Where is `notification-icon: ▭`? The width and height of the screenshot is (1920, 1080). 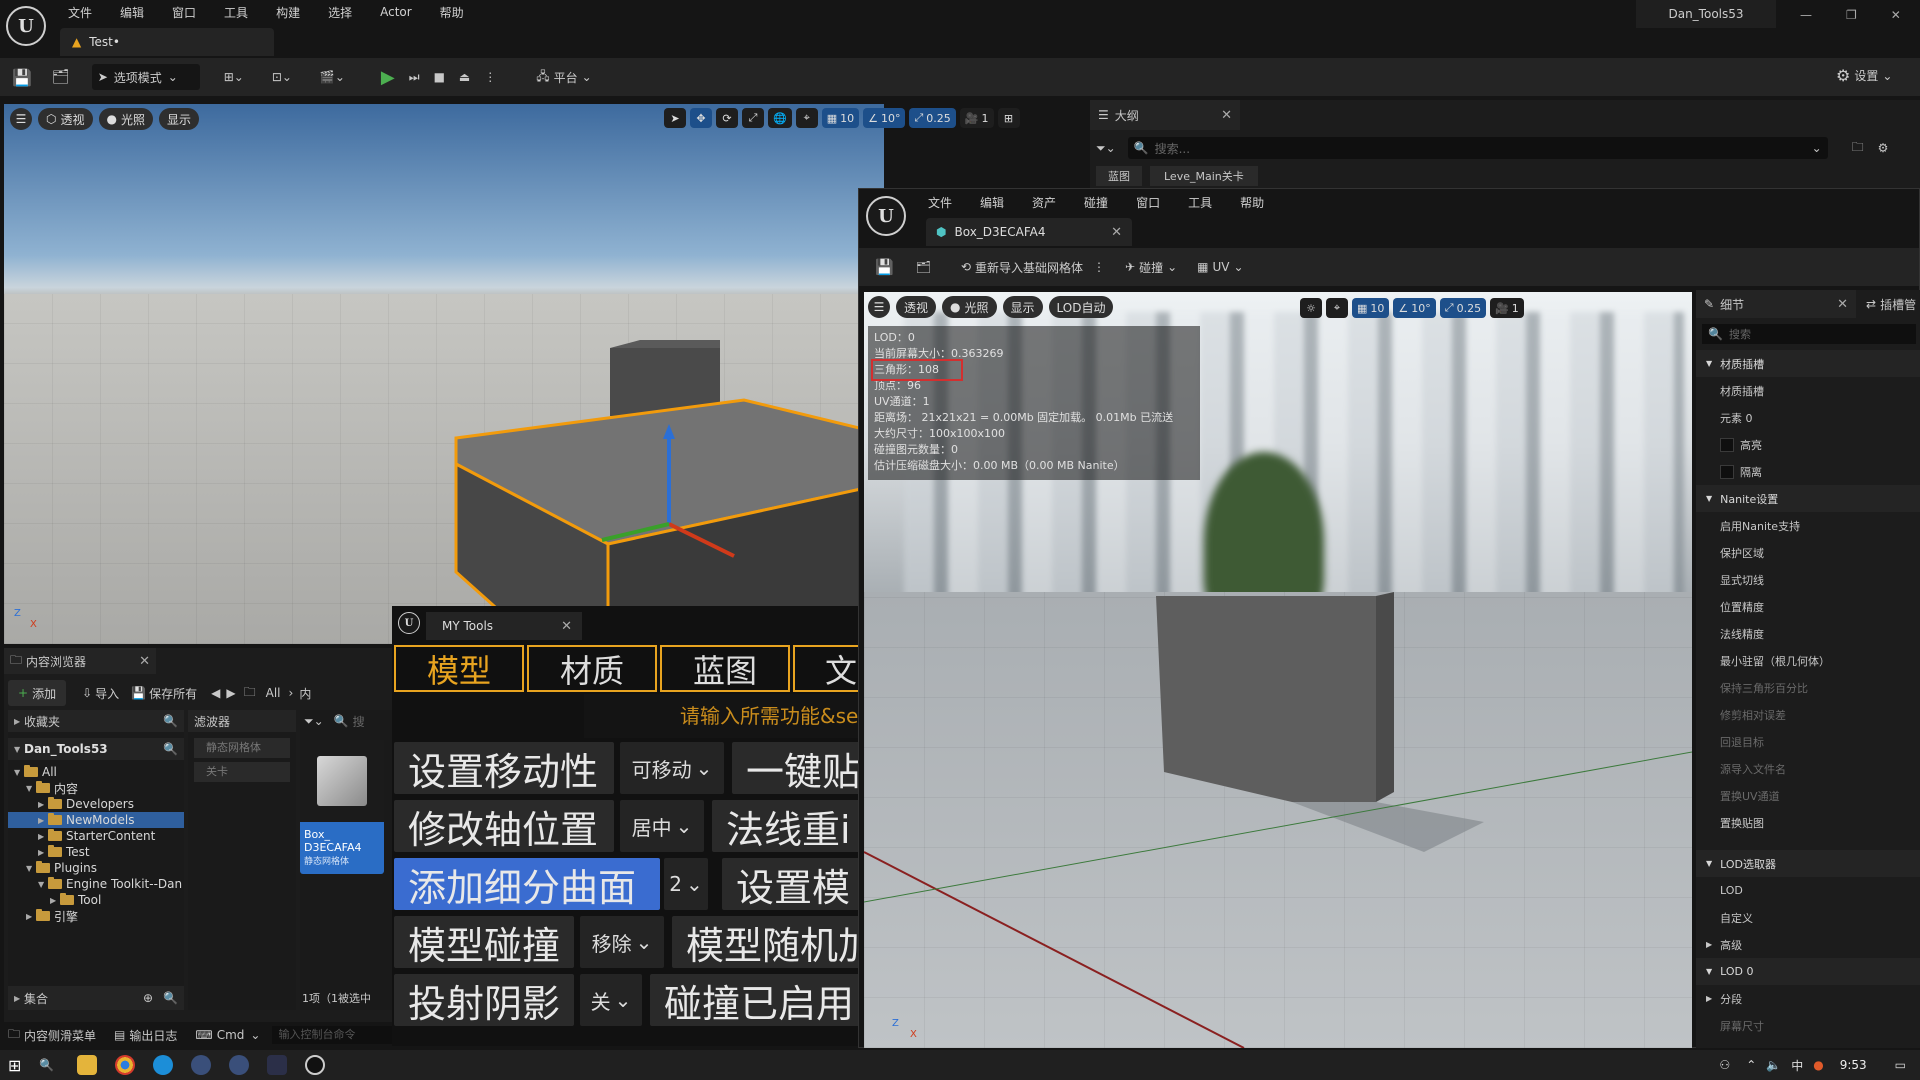
notification-icon: ▭ is located at coordinates (1900, 1065).